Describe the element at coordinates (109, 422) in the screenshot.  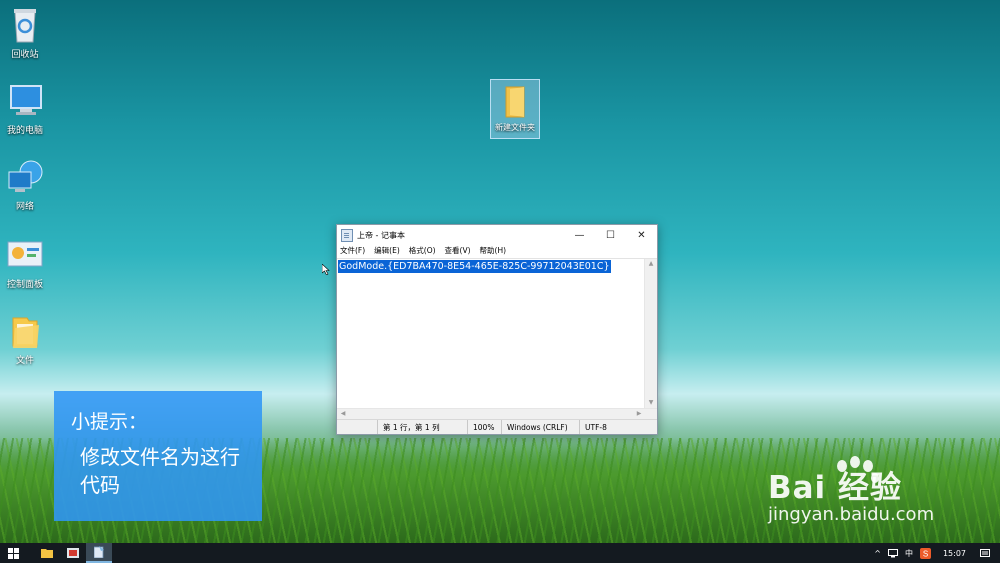
I see `tip-heading: 小提示：` at that location.